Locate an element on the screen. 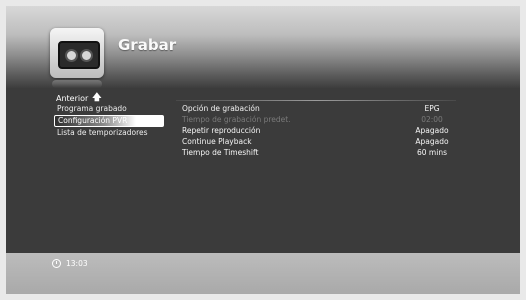 The image size is (526, 300). menu-item-label: Configuración PVR is located at coordinates (93, 120).